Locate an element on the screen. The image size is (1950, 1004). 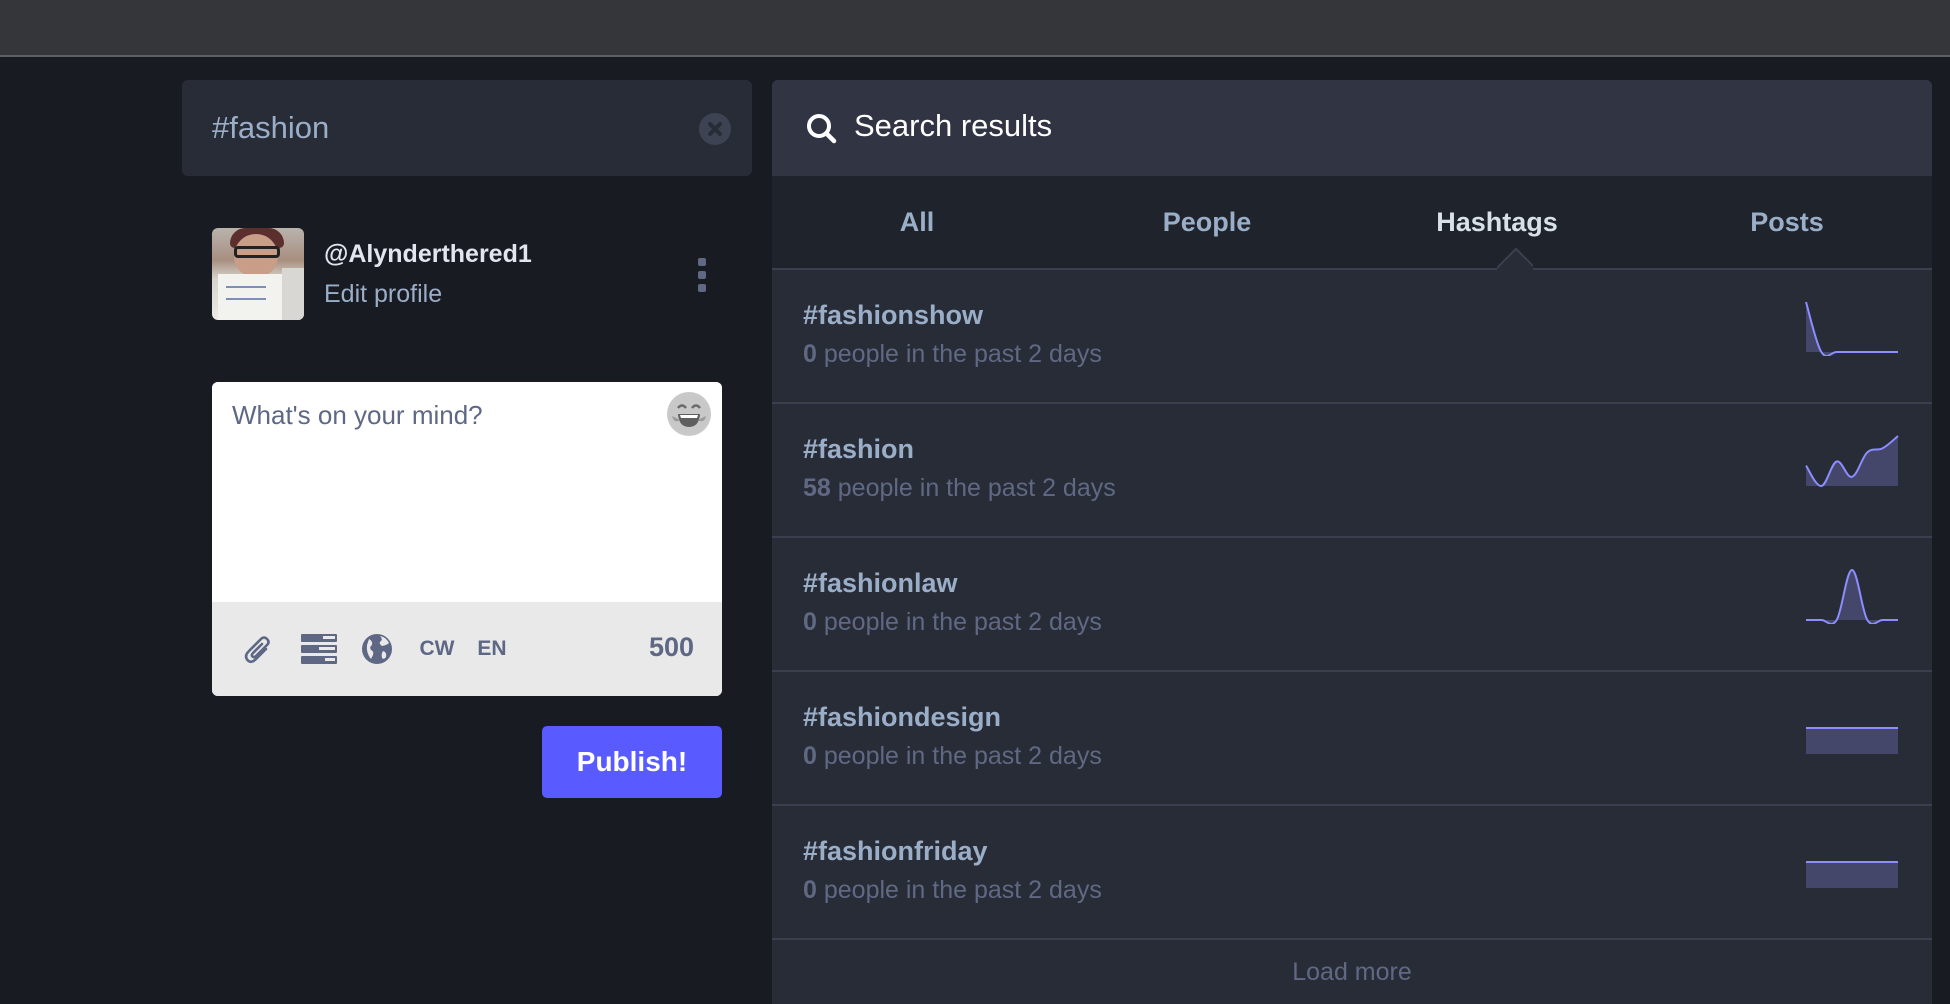
hashtag-row: #fashionlaw 0 people in the past 2 days is located at coordinates (1352, 605).